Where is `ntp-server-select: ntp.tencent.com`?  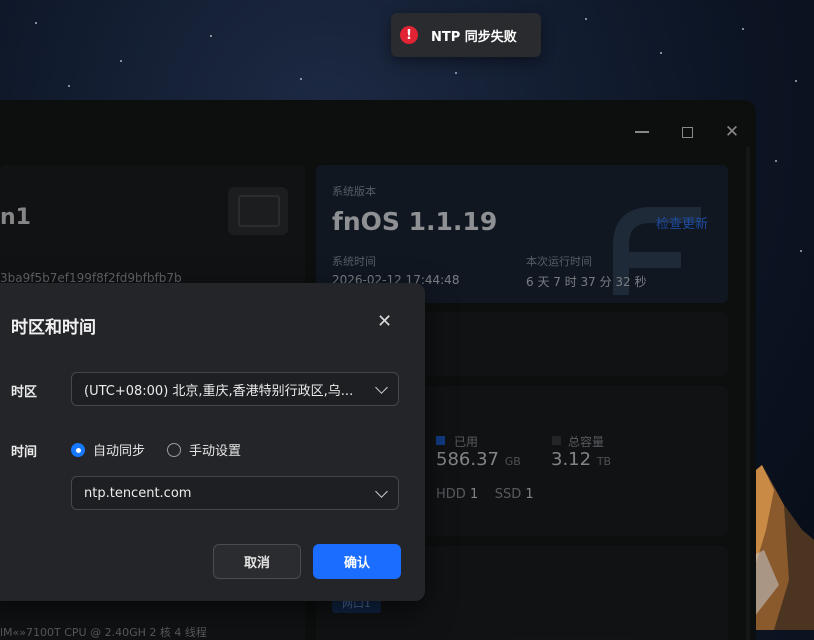 ntp-server-select: ntp.tencent.com is located at coordinates (235, 493).